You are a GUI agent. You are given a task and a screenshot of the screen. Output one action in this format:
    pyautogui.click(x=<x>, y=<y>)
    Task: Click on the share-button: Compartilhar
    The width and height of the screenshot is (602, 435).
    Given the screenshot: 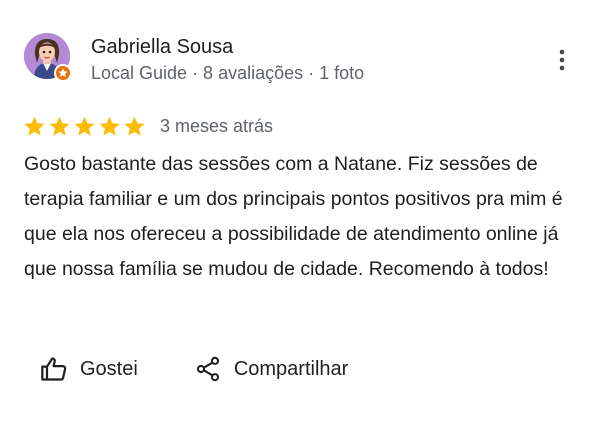 What is the action you would take?
    pyautogui.click(x=271, y=369)
    